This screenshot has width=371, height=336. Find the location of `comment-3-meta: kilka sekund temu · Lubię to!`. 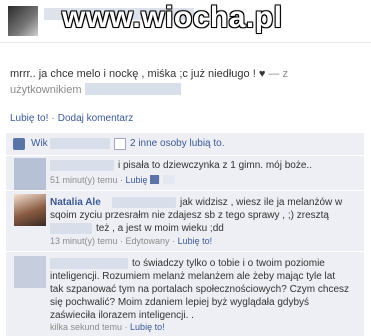

comment-3-meta: kilka sekund temu · Lubię to! is located at coordinates (107, 327).